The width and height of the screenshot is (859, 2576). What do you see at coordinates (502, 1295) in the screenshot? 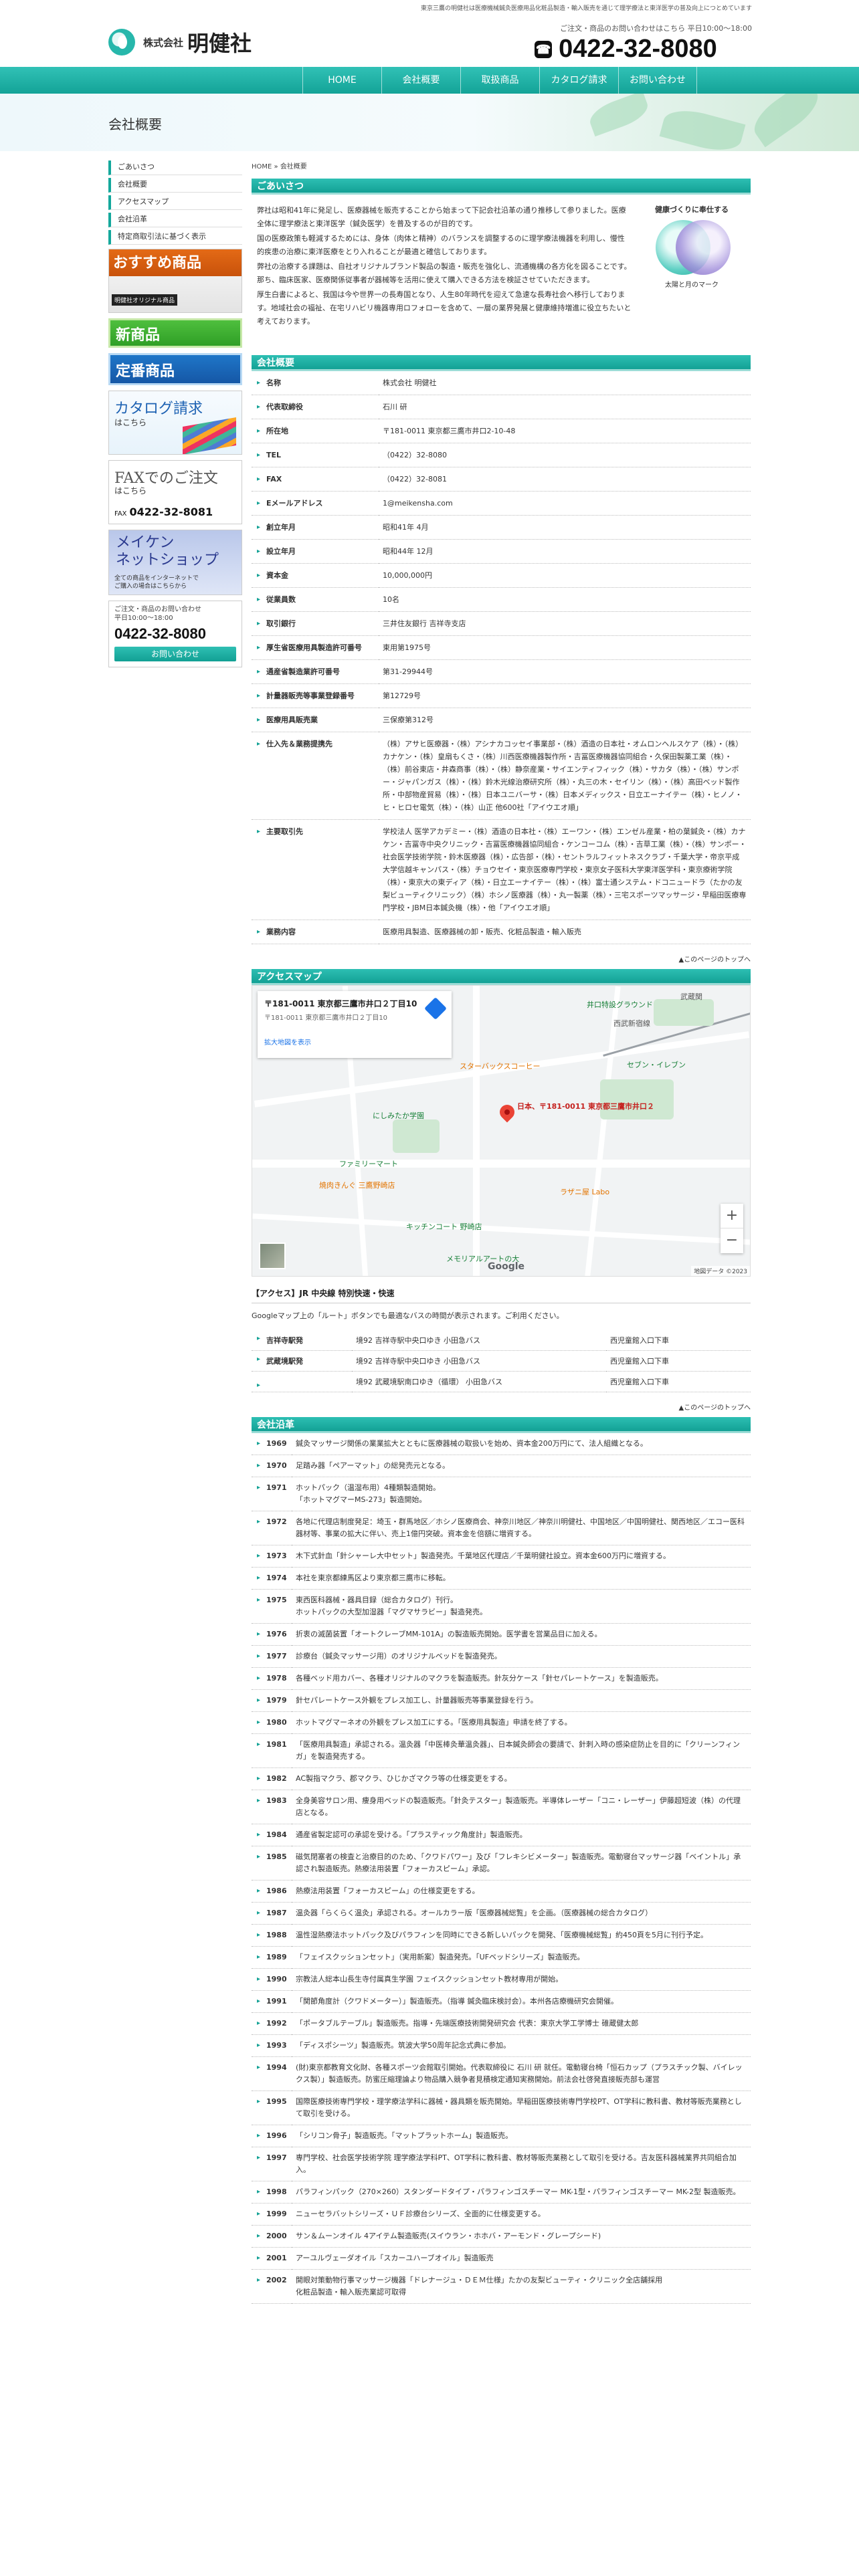
I see `access-route-title: 【アクセス】JR 中央線 特別快速・快速` at bounding box center [502, 1295].